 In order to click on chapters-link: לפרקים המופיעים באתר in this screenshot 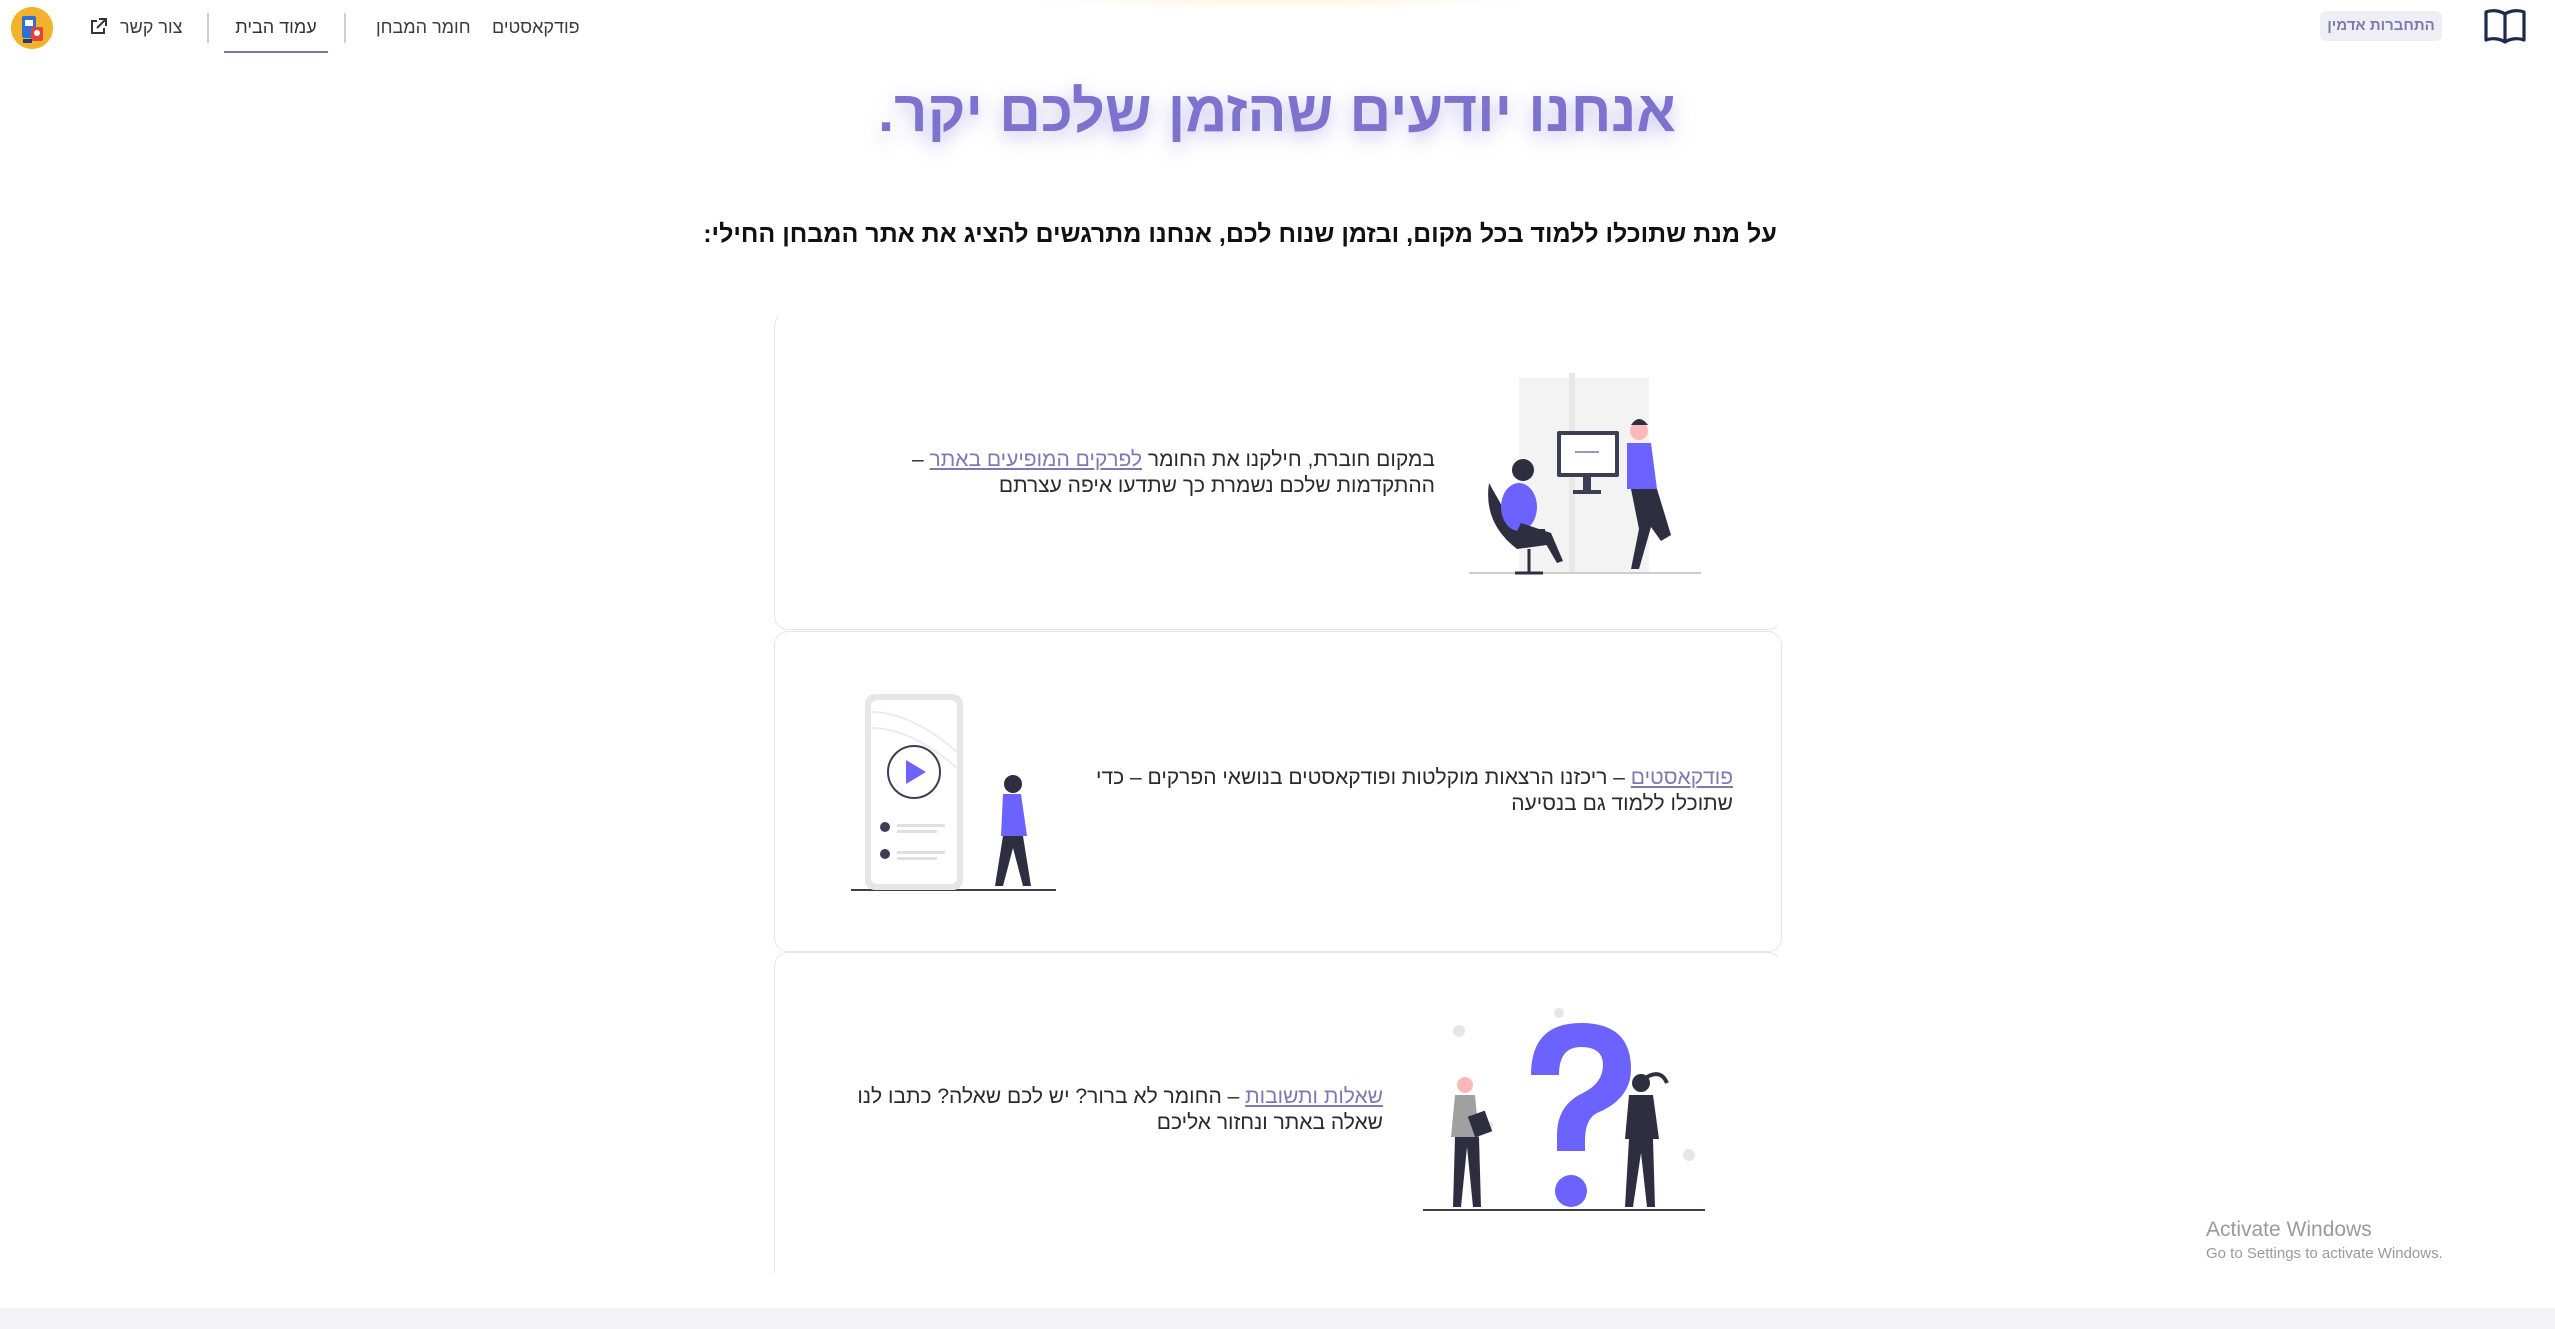, I will do `click(1036, 459)`.